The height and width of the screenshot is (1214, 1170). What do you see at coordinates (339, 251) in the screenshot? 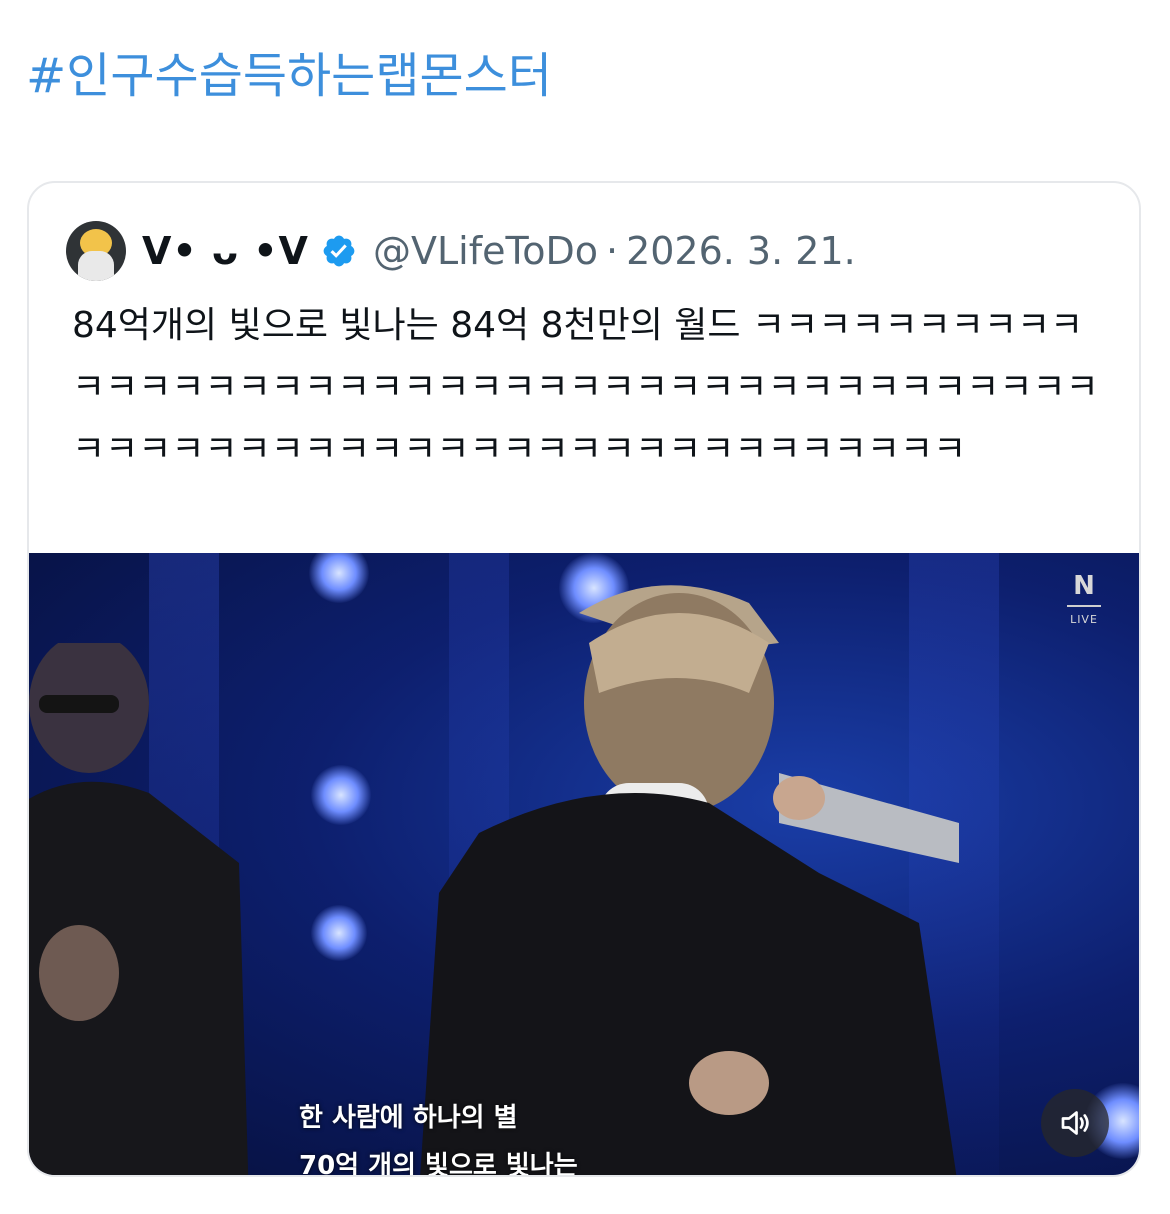
I see `verified-badge-icon` at bounding box center [339, 251].